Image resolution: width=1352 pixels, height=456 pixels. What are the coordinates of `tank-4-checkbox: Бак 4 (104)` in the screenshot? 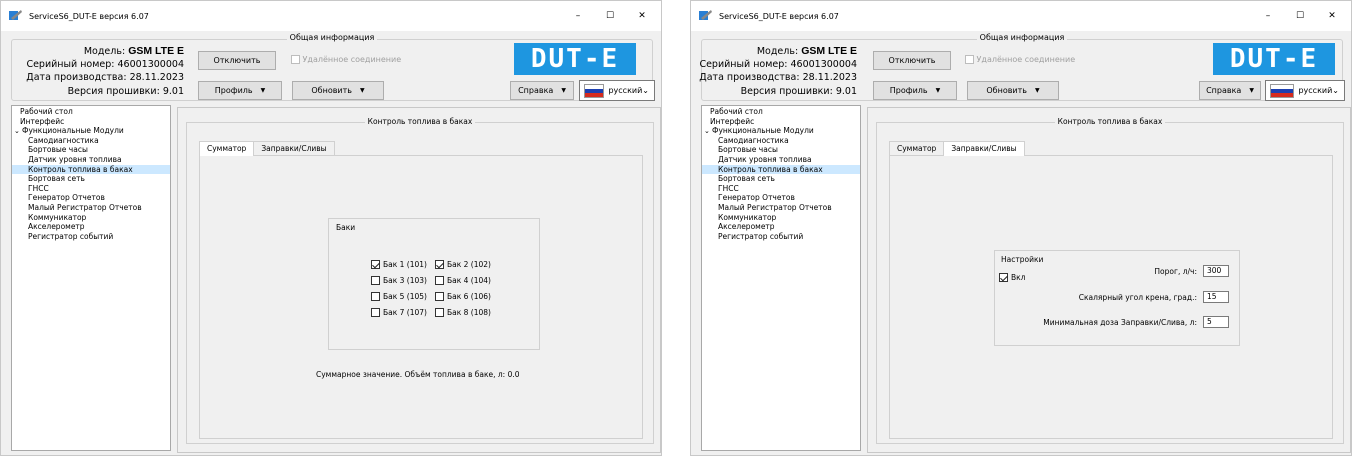 It's located at (463, 280).